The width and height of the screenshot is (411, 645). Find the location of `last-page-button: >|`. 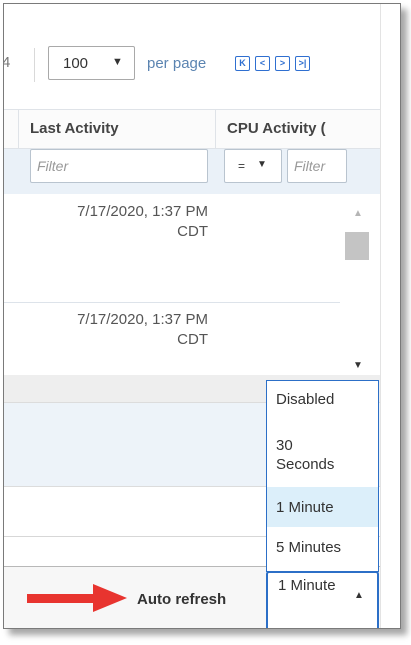

last-page-button: >| is located at coordinates (302, 63).